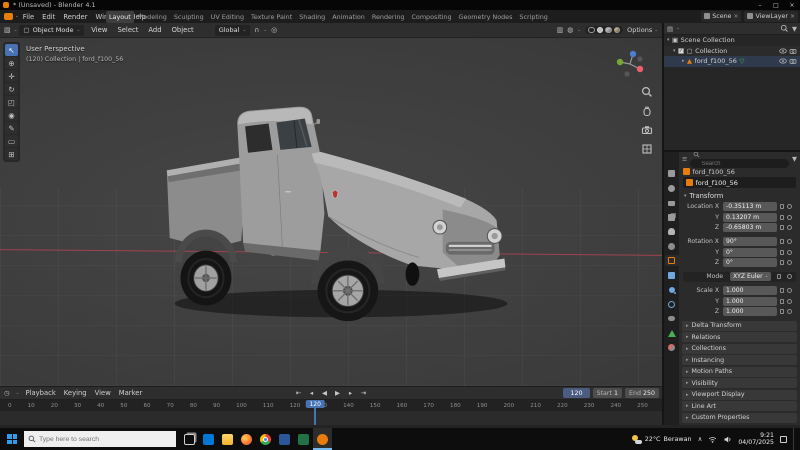 This screenshot has height=450, width=800. Describe the element at coordinates (776, 5) in the screenshot. I see `maximize-button: □` at that location.